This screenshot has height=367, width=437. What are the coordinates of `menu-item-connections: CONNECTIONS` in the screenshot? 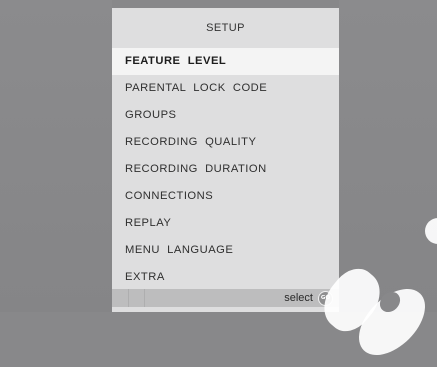 It's located at (225, 196).